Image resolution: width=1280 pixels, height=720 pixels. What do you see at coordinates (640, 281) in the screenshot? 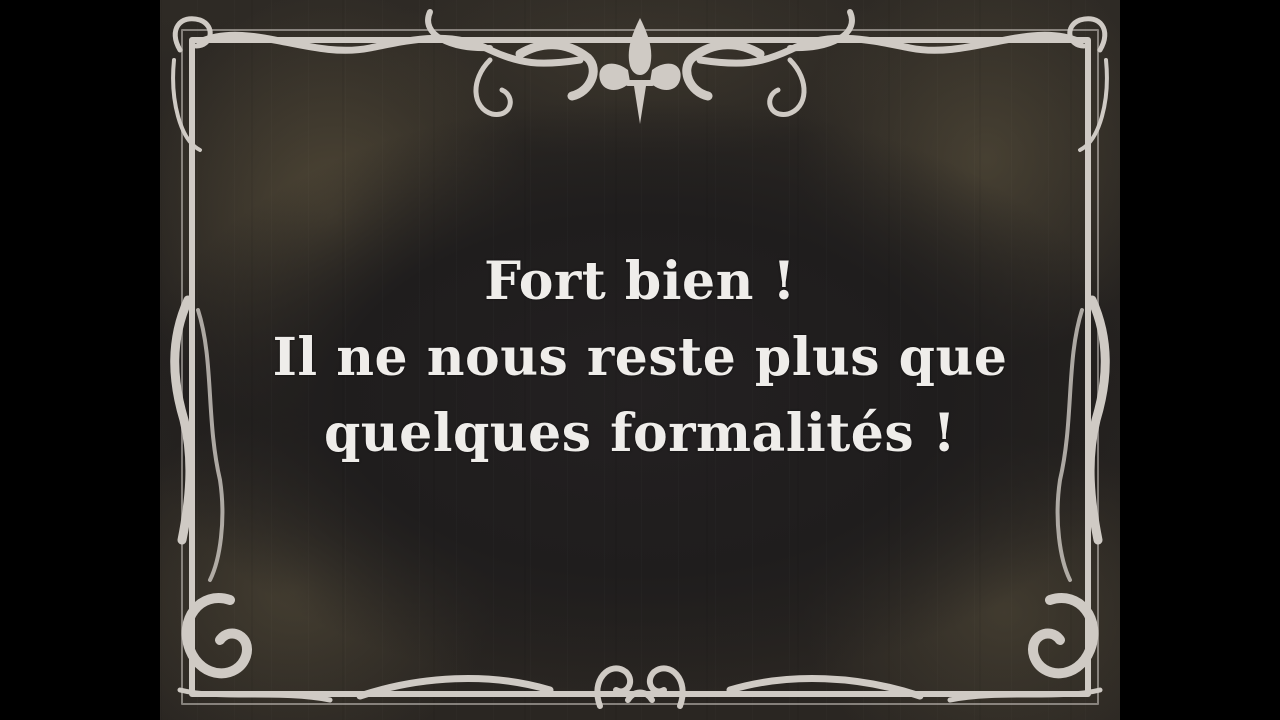
I see `intertitle-line-1: Fort bien !` at bounding box center [640, 281].